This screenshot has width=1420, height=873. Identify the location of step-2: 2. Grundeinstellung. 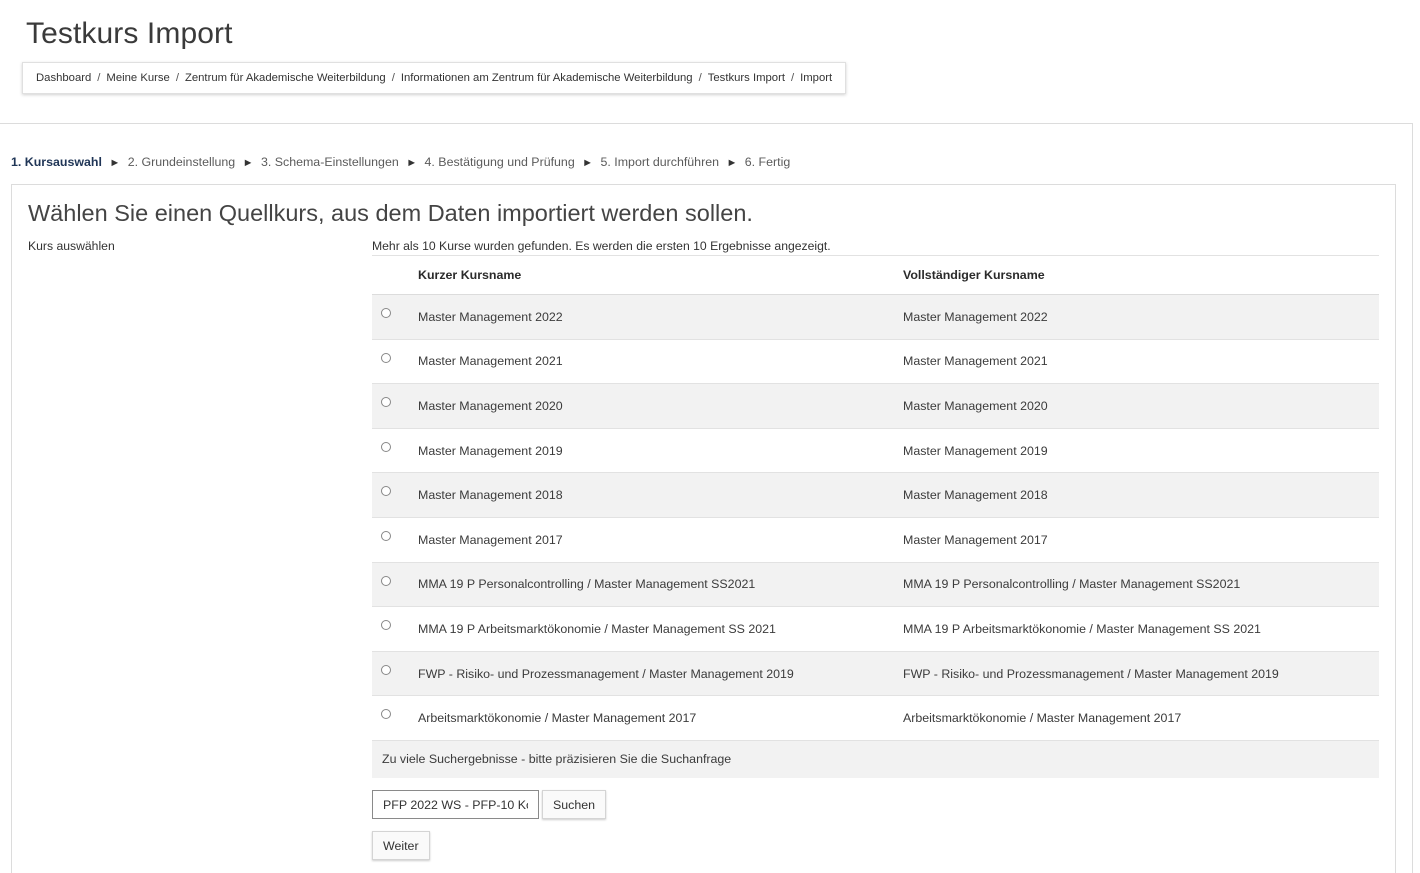
(181, 162).